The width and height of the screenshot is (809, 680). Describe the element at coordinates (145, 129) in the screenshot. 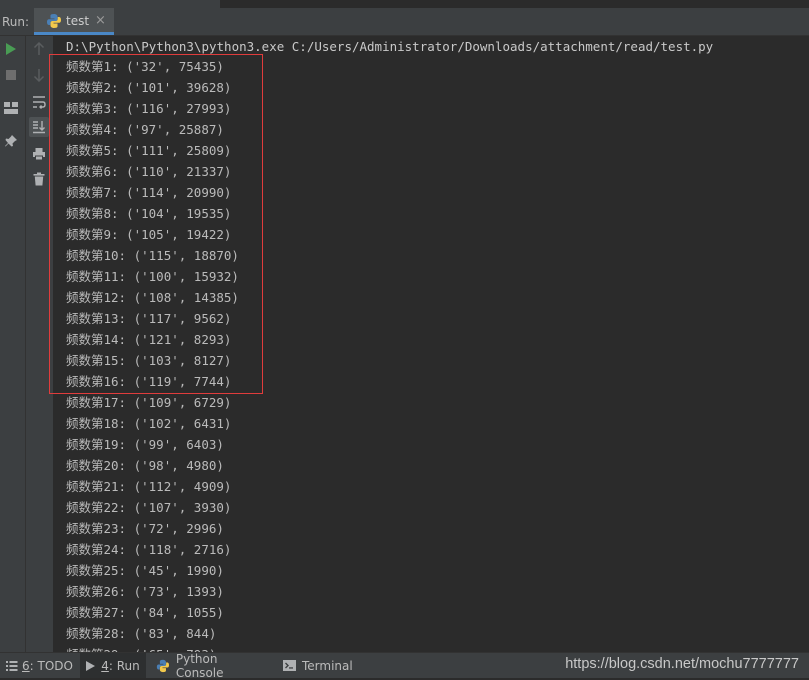

I see `console-line: 频数第4: ('97', 25887)` at that location.